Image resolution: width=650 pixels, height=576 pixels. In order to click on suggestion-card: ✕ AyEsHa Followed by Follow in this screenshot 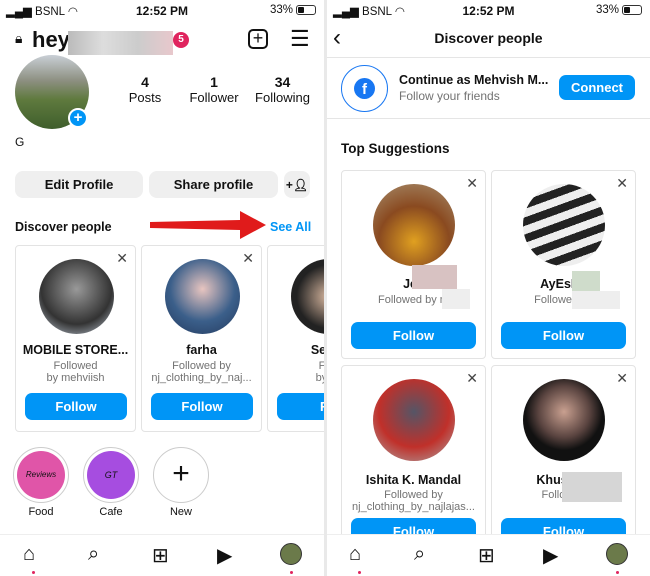, I will do `click(563, 264)`.